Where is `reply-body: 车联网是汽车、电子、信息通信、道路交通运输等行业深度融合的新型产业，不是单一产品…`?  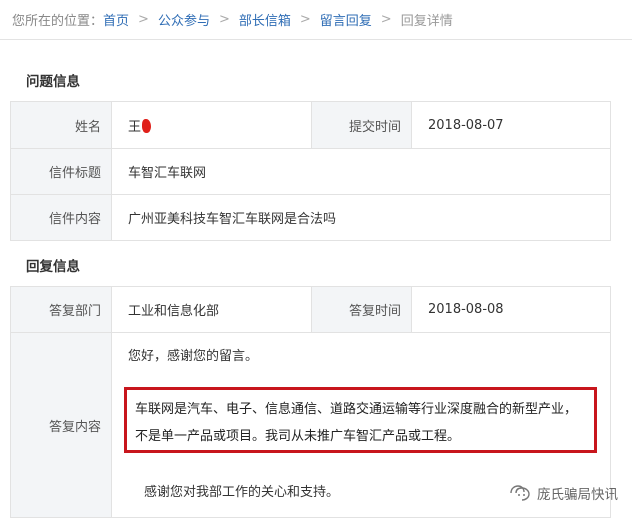
reply-body: 车联网是汽车、电子、信息通信、道路交通运输等行业深度融合的新型产业，不是单一产品… is located at coordinates (356, 423).